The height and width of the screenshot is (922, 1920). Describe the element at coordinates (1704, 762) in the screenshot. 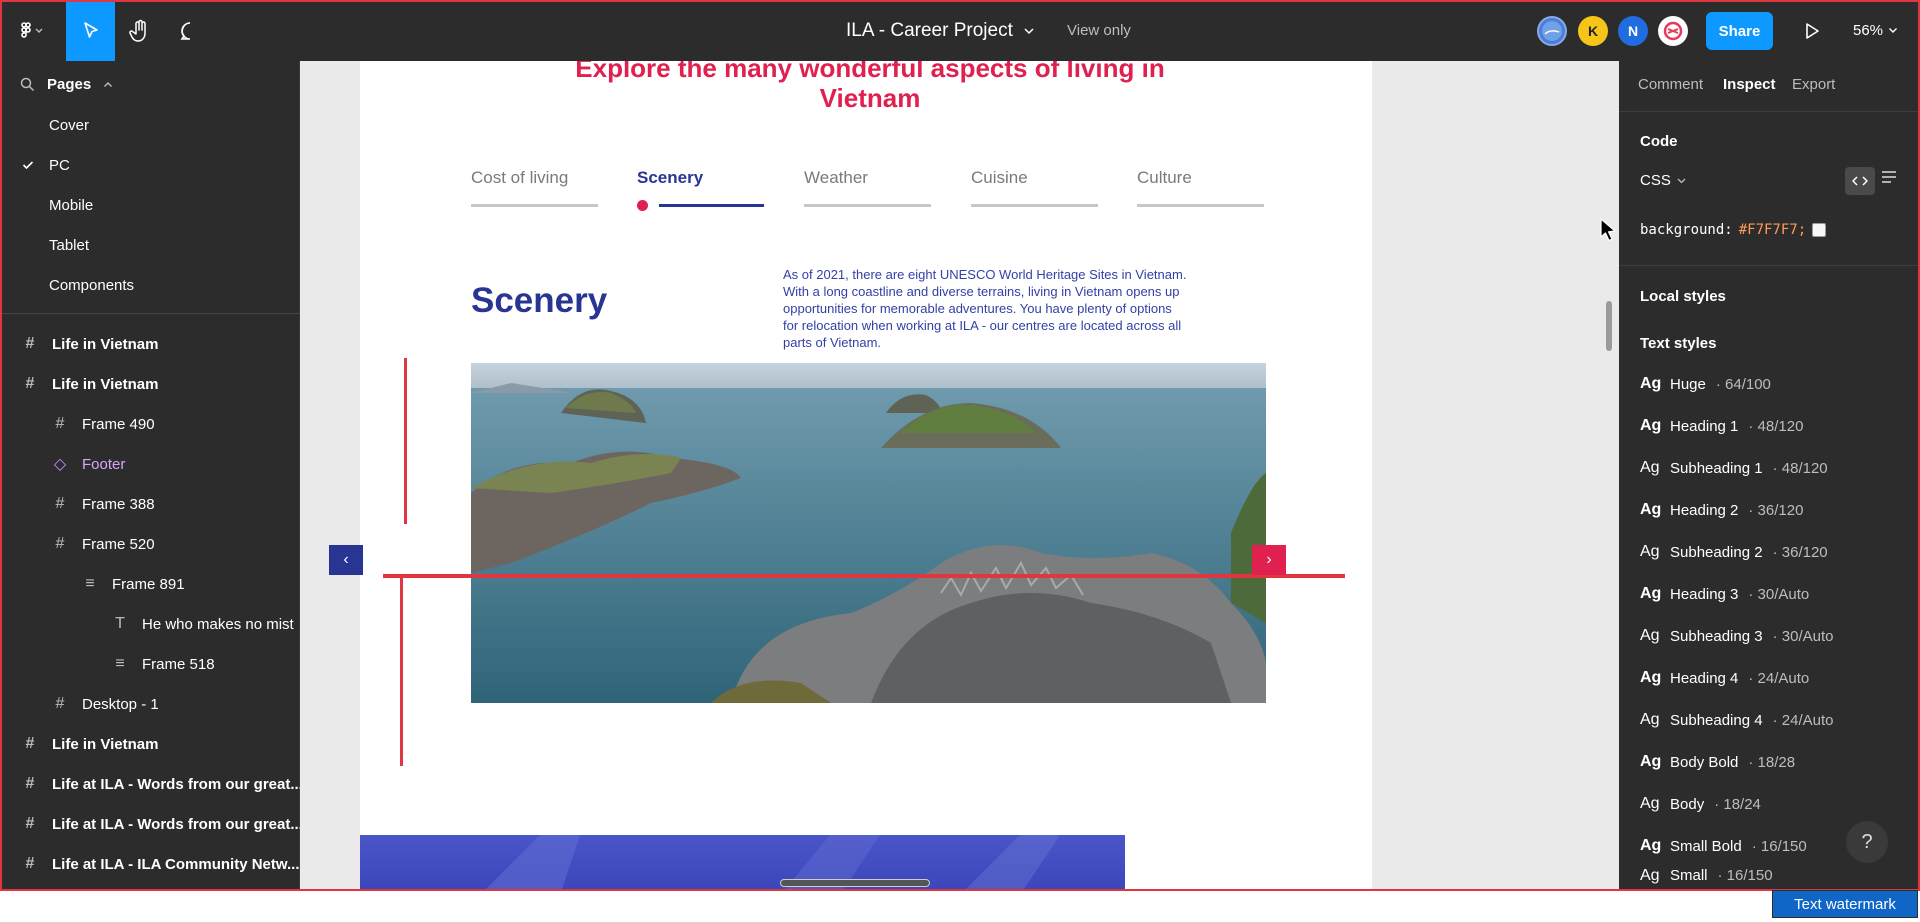

I see `text-style-name: Body Bold` at that location.